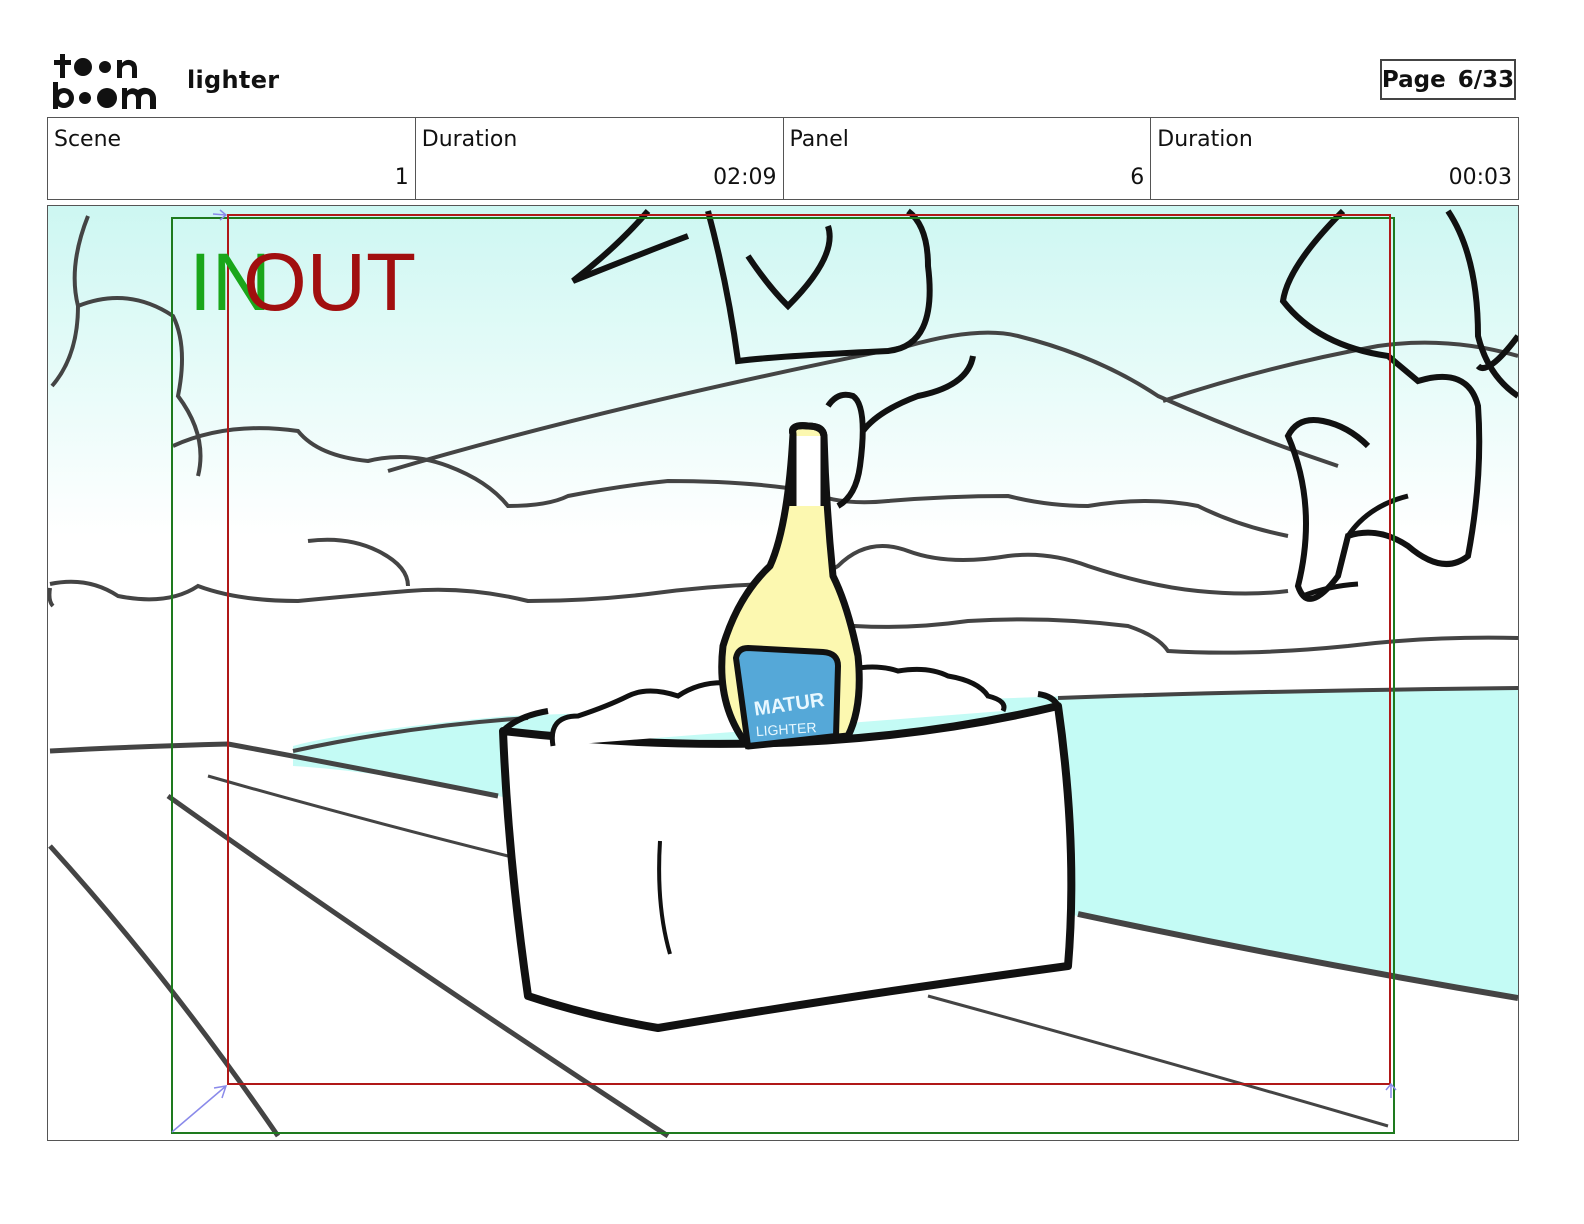  Describe the element at coordinates (669, 574) in the screenshot. I see `hill-band-middle` at that location.